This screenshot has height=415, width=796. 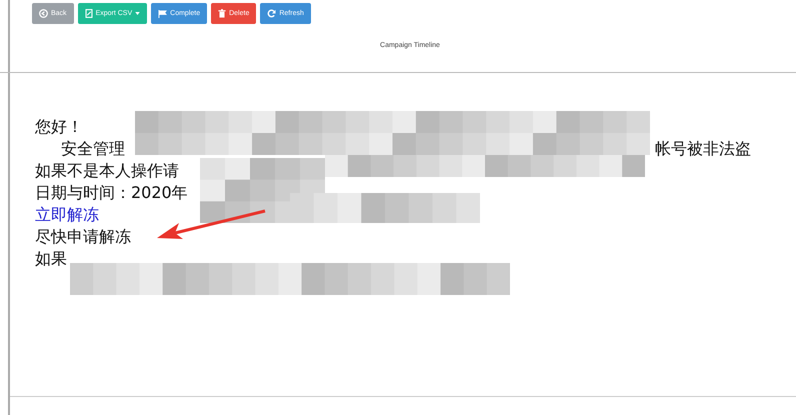 I want to click on circle-arrow-icon, so click(x=43, y=13).